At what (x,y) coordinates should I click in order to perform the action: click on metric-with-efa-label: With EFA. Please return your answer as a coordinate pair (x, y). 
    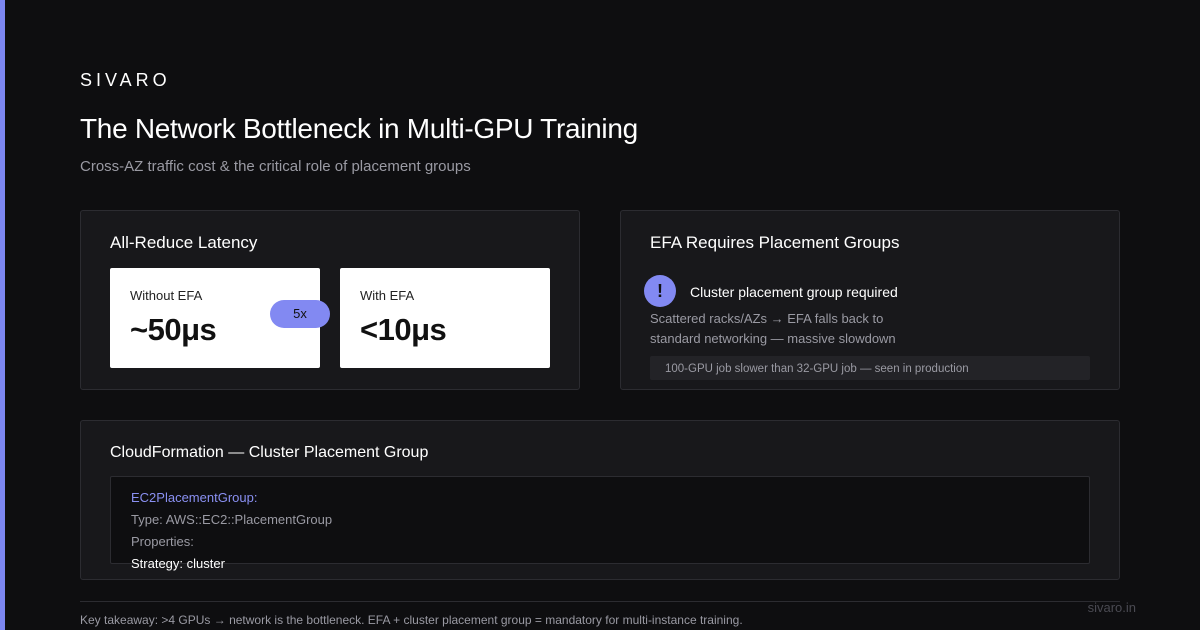
    Looking at the image, I should click on (387, 295).